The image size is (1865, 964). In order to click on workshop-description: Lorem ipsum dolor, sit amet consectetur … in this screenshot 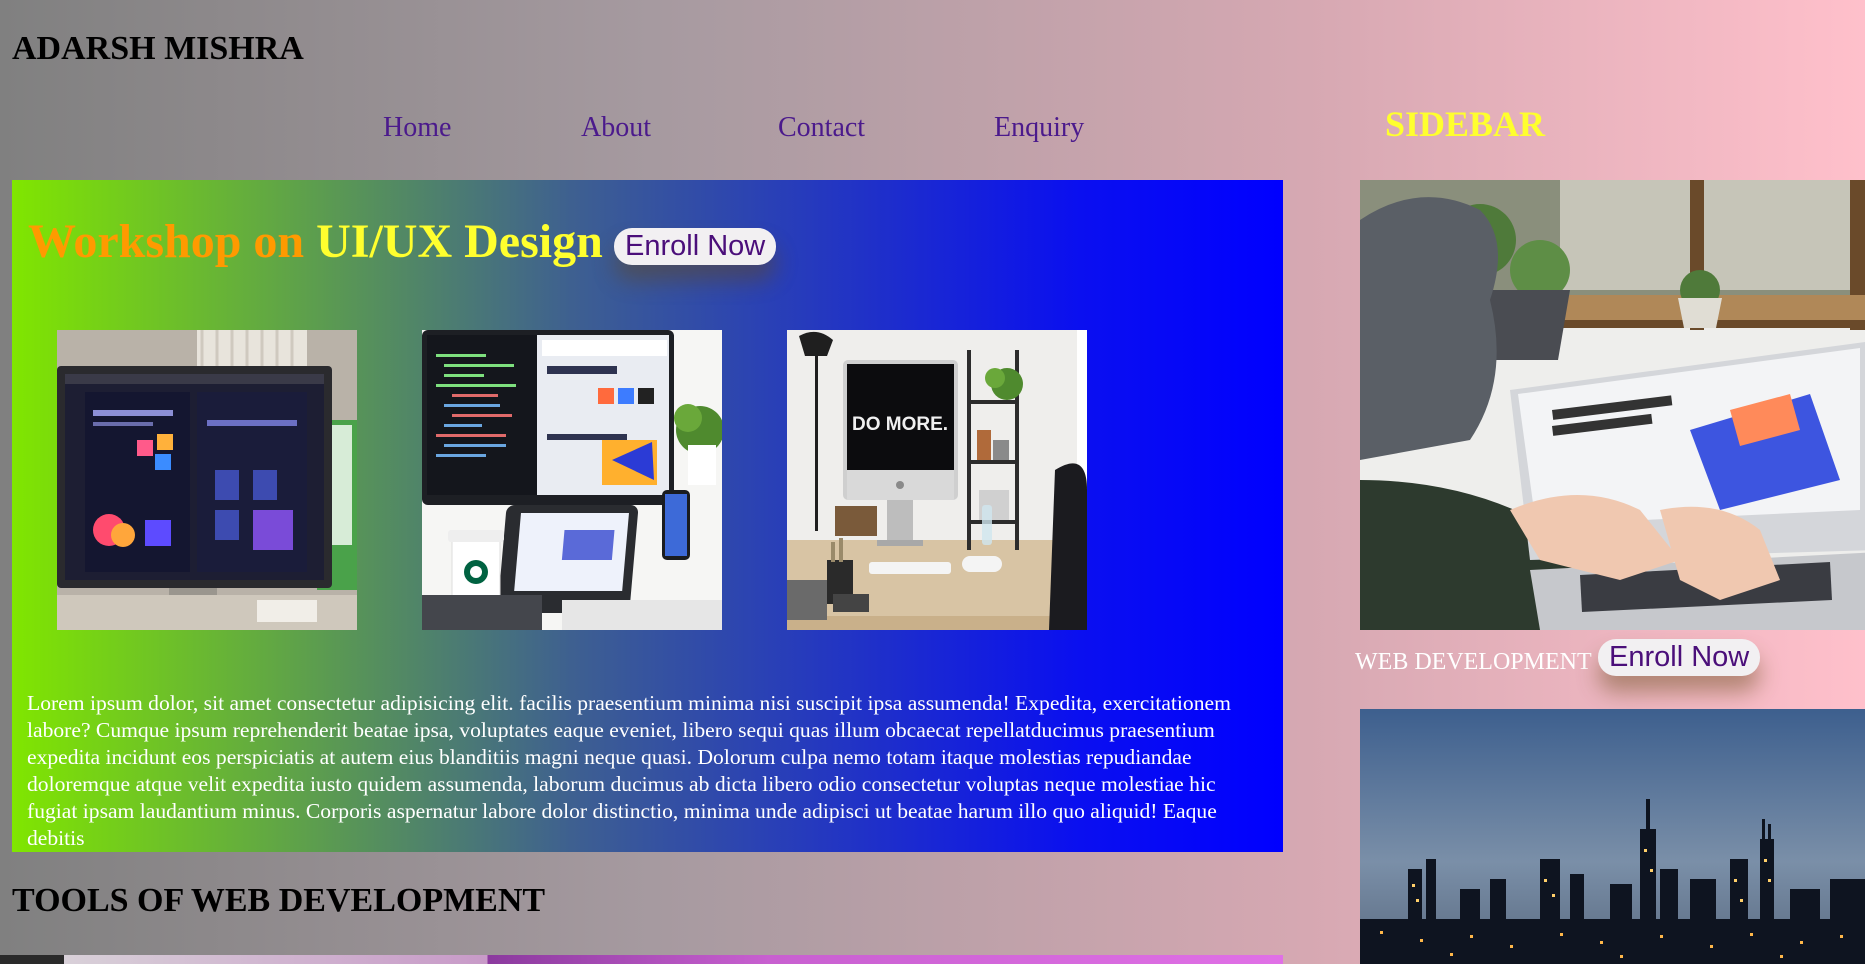, I will do `click(629, 770)`.